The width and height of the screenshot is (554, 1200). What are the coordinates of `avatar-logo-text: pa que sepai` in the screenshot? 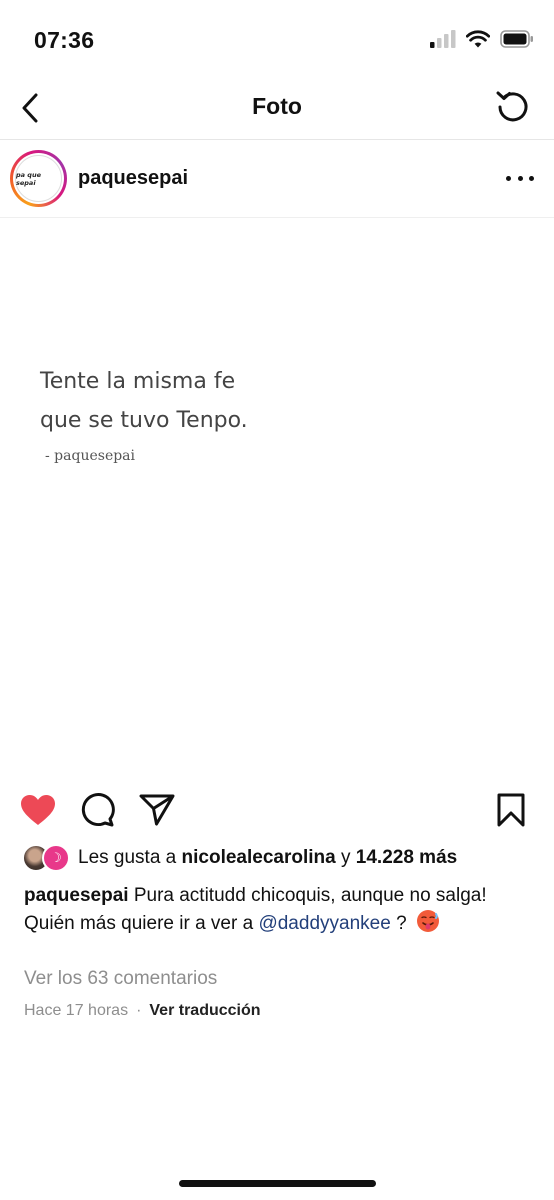 It's located at (28, 178).